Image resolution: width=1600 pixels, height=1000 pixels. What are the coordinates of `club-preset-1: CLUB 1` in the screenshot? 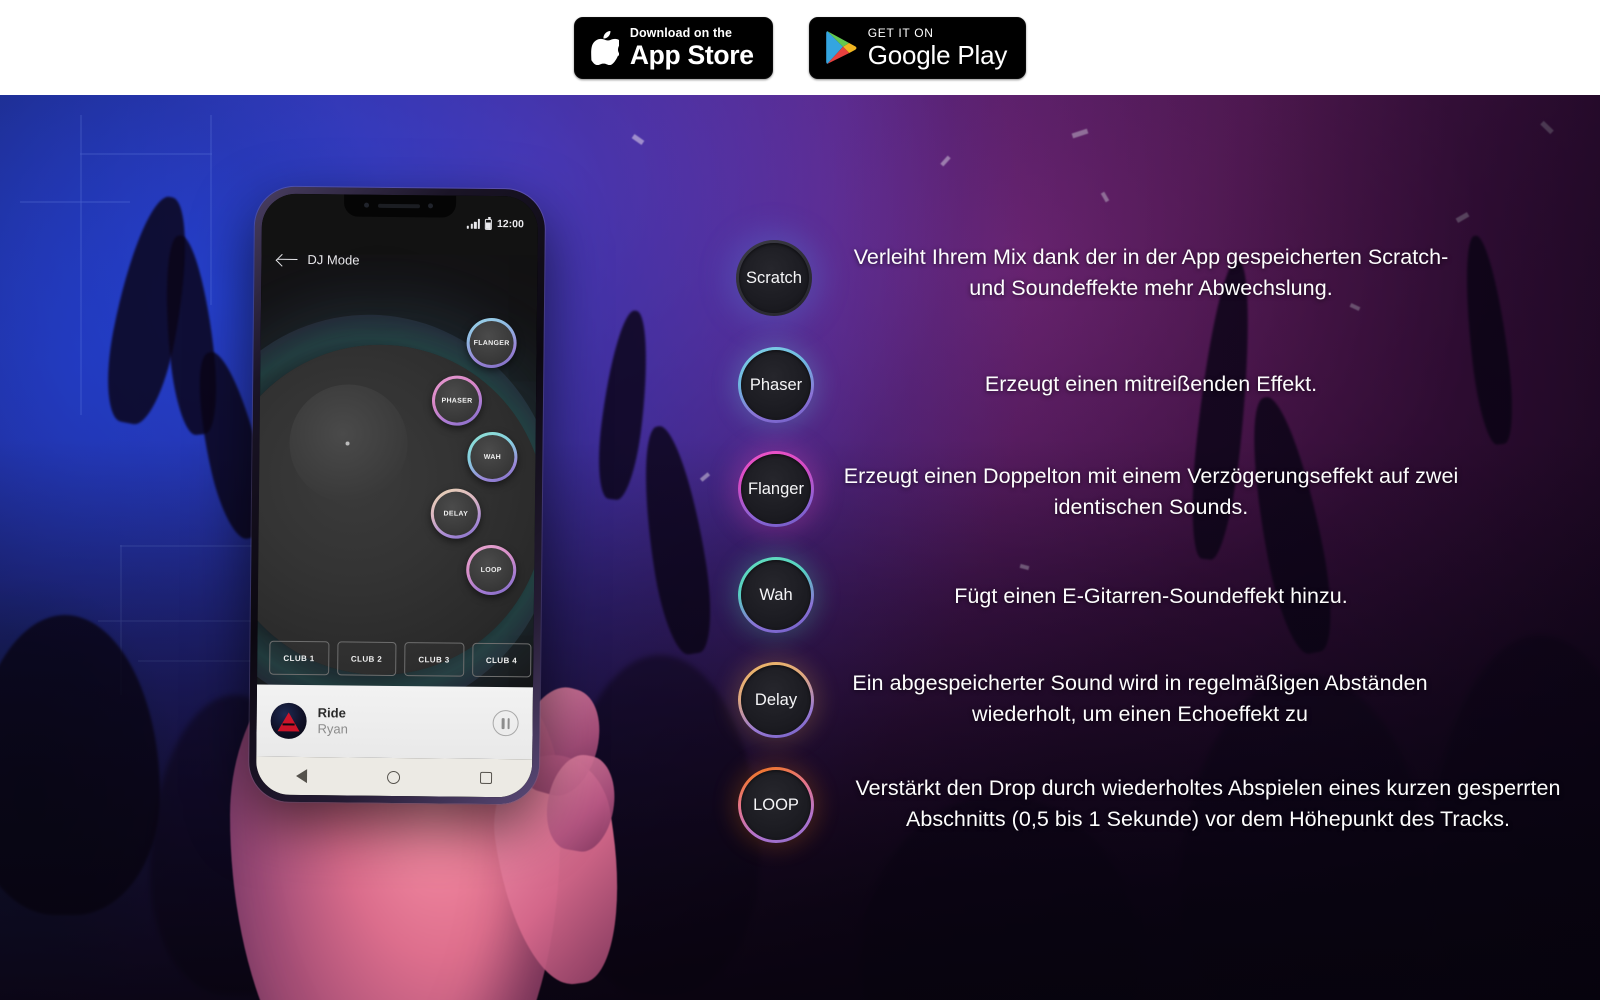 It's located at (299, 658).